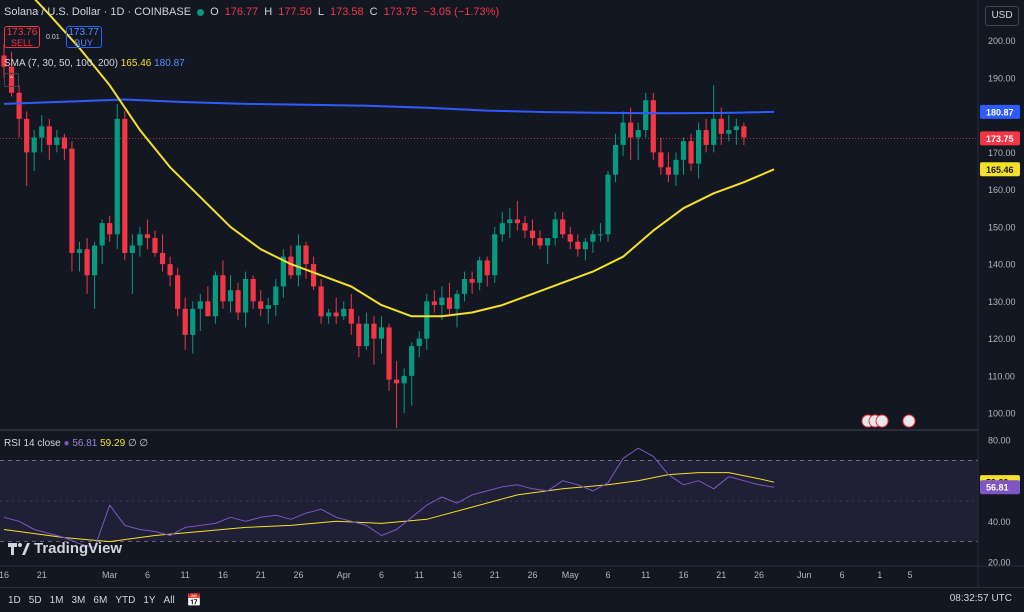  I want to click on clock: 08:32:57 UTC, so click(981, 598).